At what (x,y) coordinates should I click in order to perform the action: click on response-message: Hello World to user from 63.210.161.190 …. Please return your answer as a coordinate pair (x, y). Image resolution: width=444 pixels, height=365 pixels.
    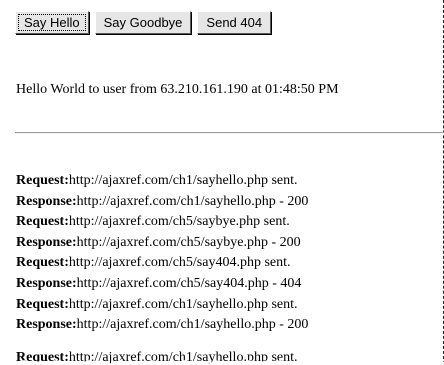
    Looking at the image, I should click on (177, 89).